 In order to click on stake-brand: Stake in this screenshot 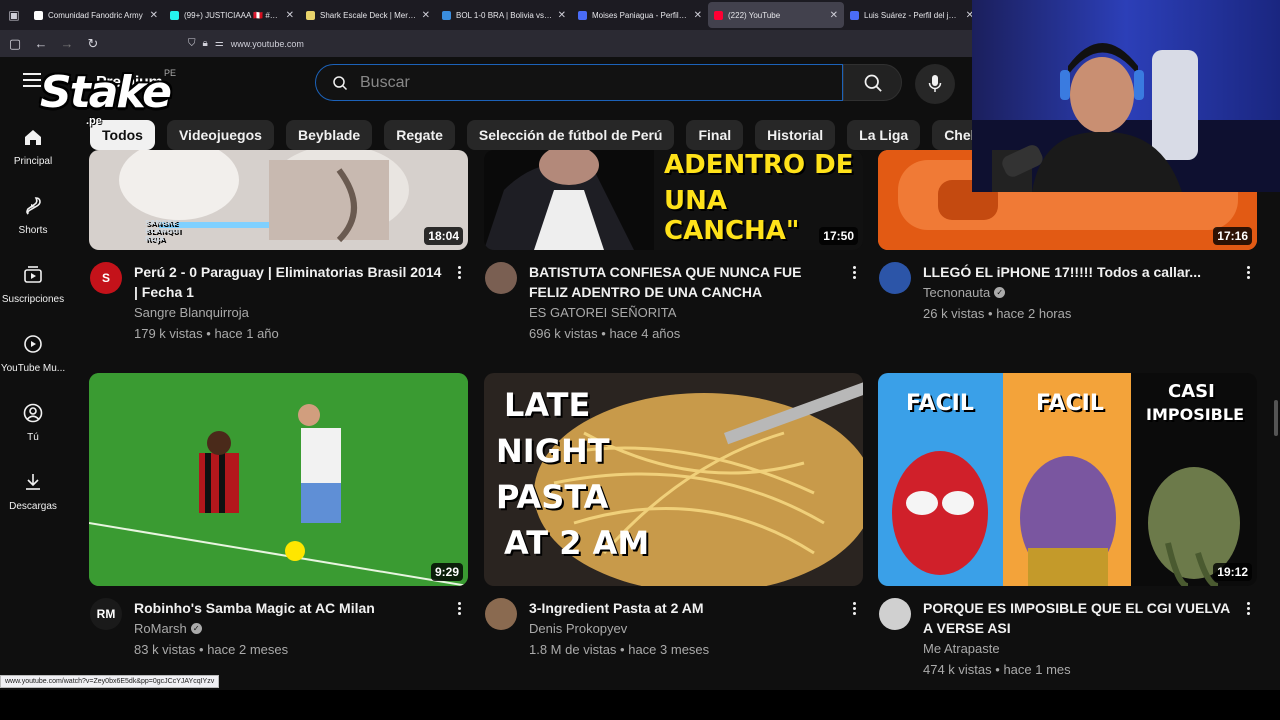, I will do `click(106, 92)`.